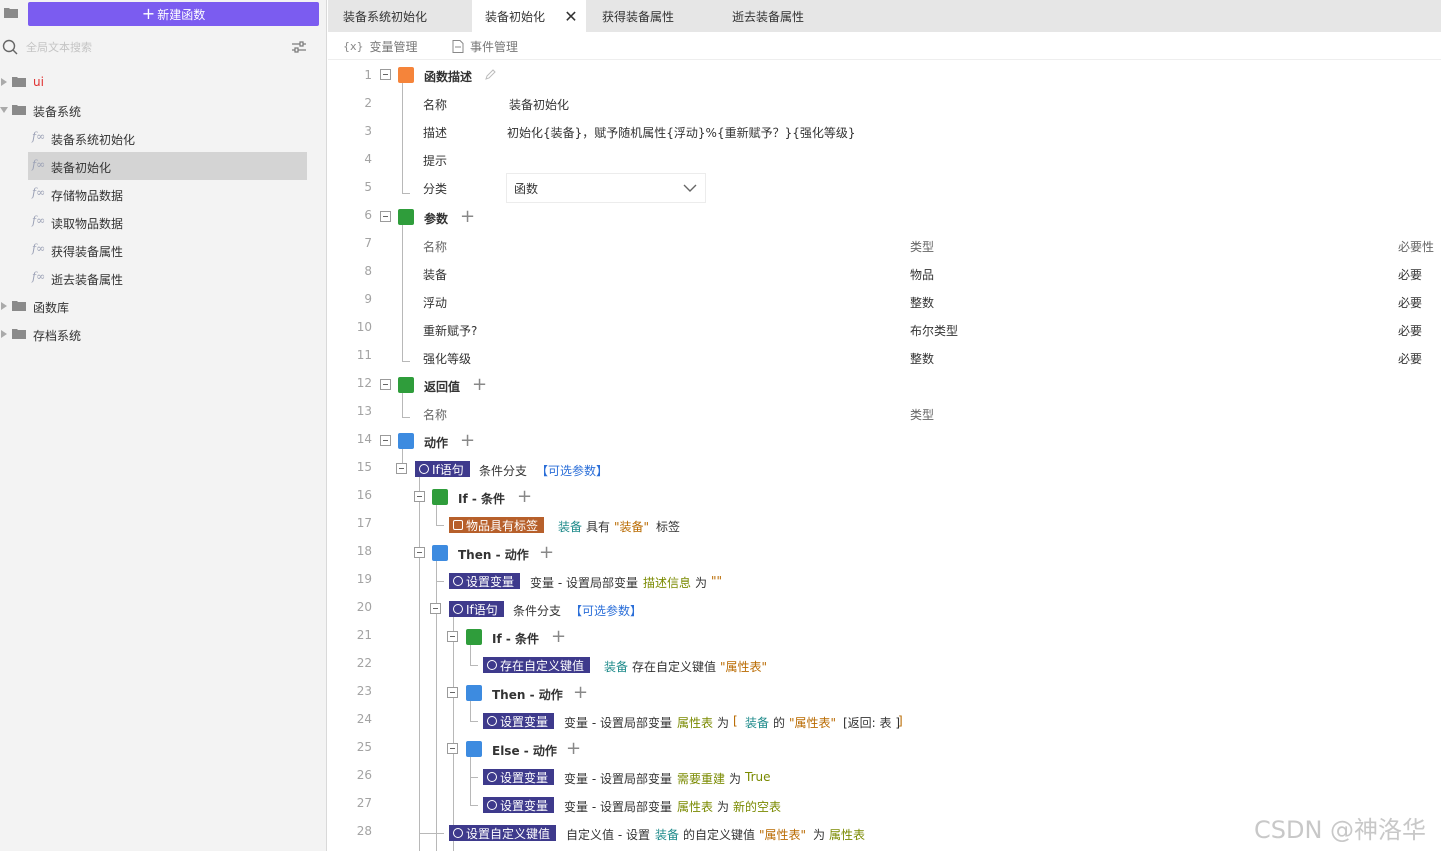  Describe the element at coordinates (160, 306) in the screenshot. I see `tree-folder-library: 函数库` at that location.